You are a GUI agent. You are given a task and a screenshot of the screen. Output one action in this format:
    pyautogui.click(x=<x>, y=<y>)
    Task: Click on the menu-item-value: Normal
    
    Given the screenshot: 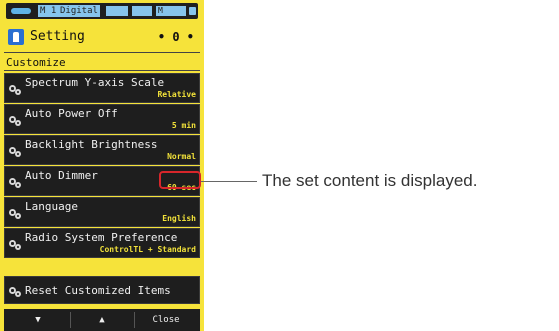 What is the action you would take?
    pyautogui.click(x=181, y=156)
    